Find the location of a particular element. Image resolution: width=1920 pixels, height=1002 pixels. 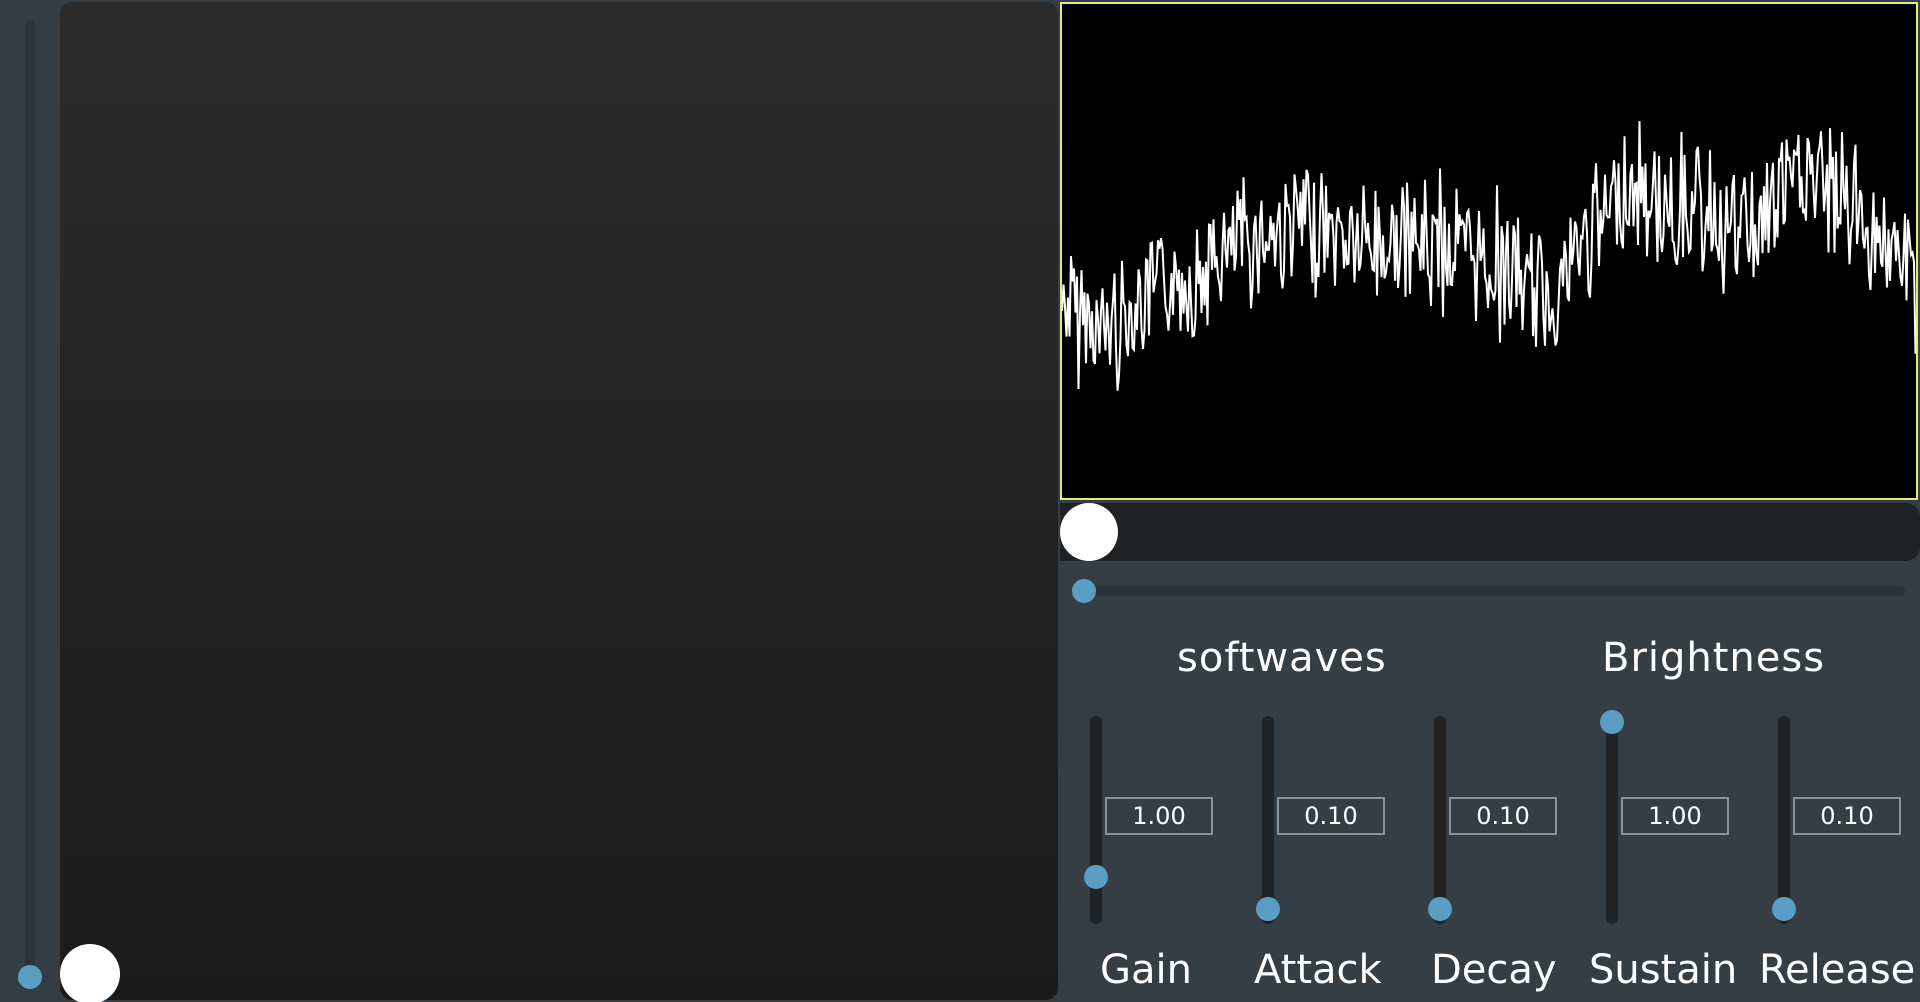

left-slider-thumb is located at coordinates (30, 977).